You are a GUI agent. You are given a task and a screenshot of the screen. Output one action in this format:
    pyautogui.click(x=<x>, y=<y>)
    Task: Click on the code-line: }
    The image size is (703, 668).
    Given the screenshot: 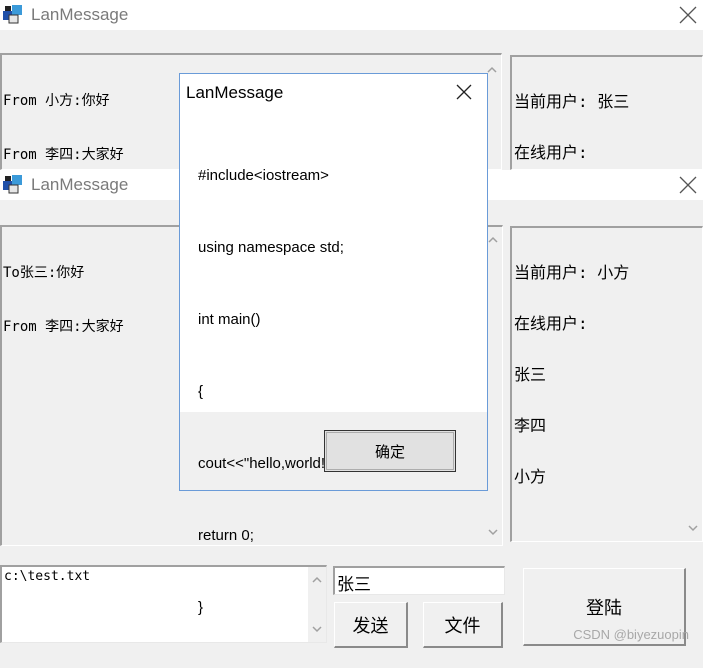 What is the action you would take?
    pyautogui.click(x=201, y=607)
    